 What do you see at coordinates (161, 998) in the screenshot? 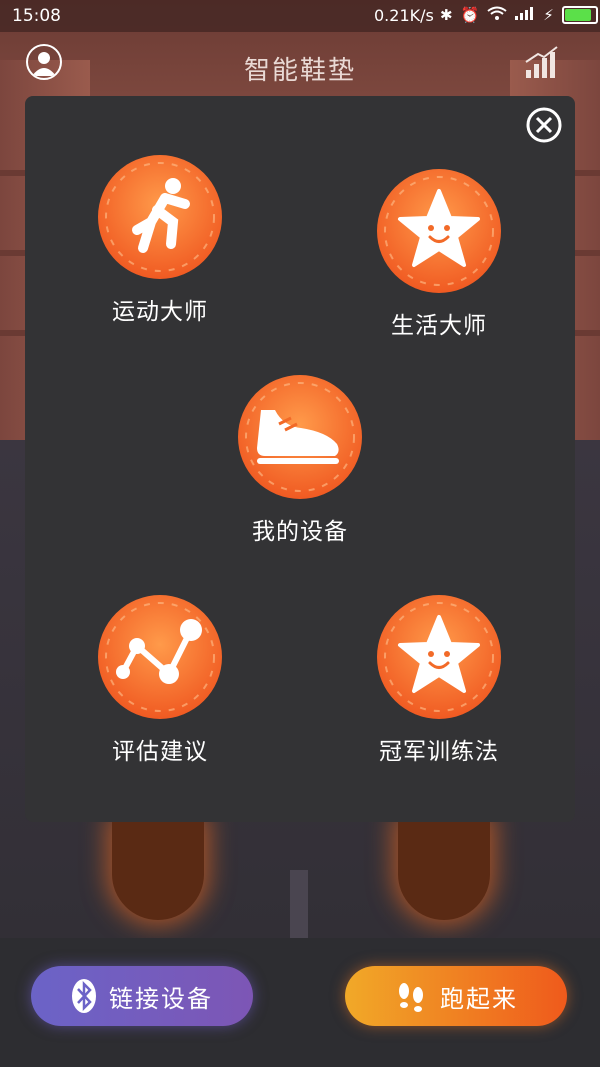
I see `connect-device-label: 链接设备` at bounding box center [161, 998].